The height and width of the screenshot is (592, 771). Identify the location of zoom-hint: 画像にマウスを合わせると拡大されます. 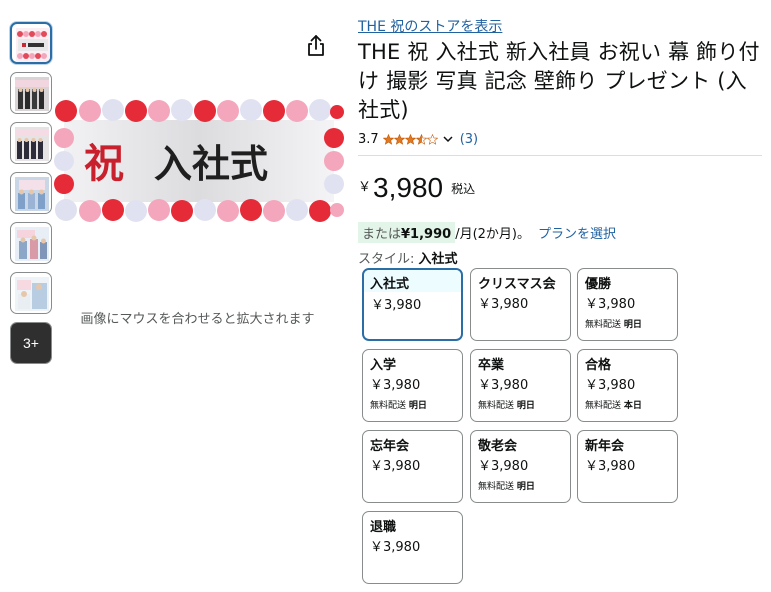
(197, 319).